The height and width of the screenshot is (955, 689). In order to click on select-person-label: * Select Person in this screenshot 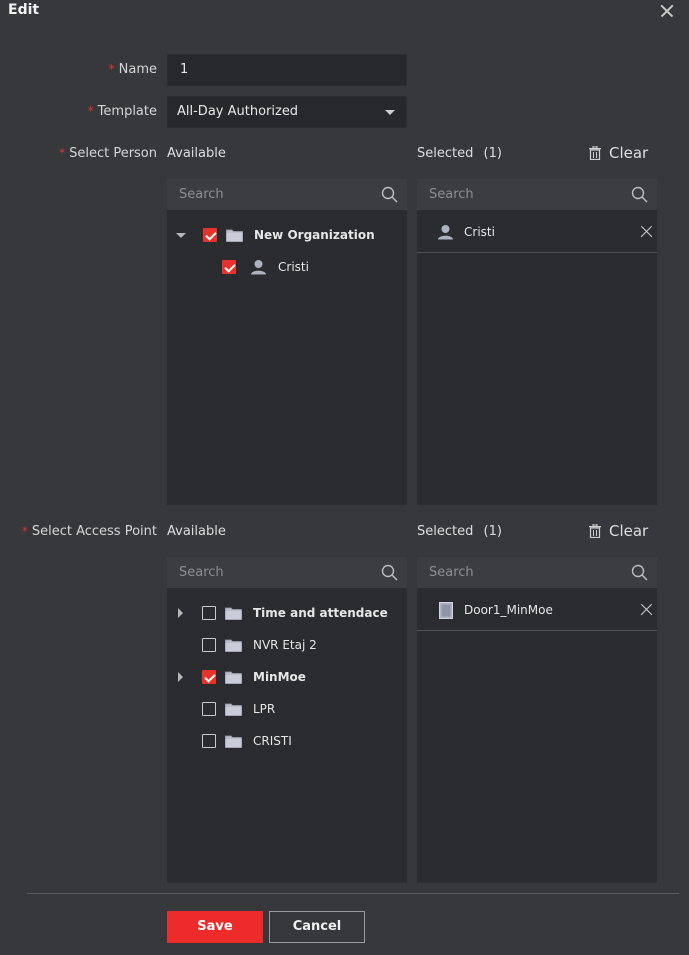, I will do `click(78, 153)`.